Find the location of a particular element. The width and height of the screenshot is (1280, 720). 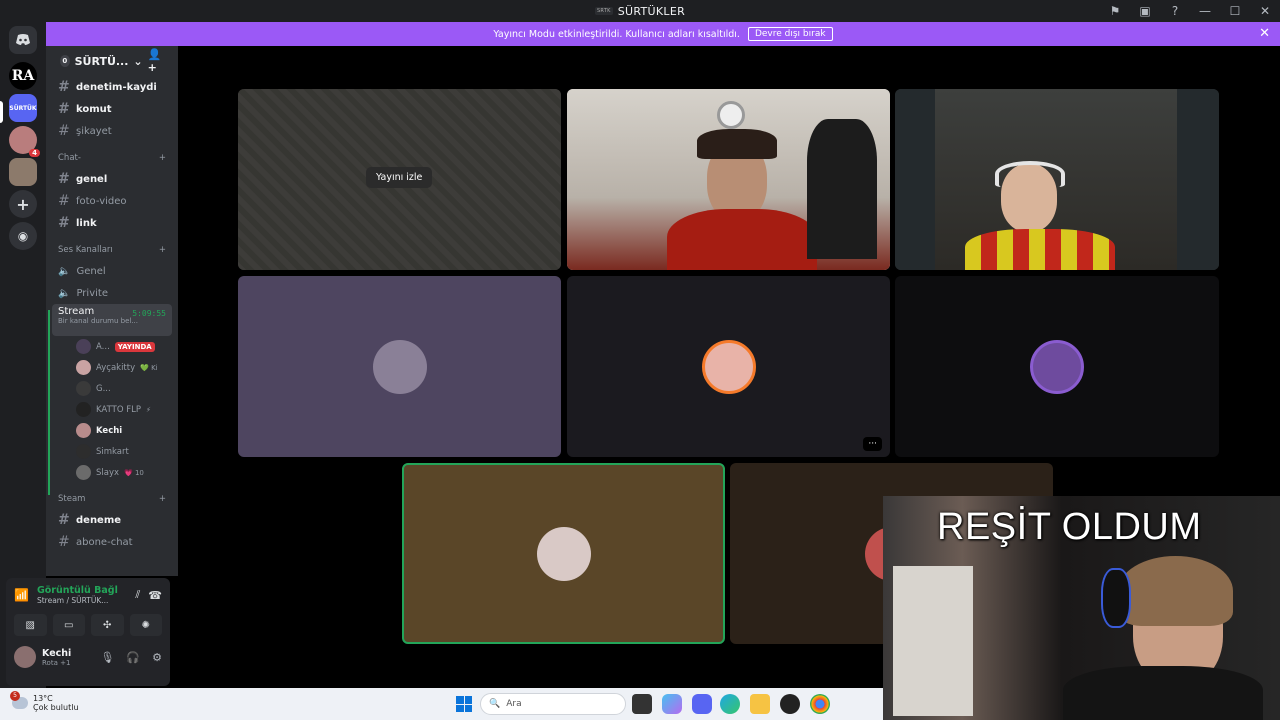

server-photo-icon is located at coordinates (23, 172).